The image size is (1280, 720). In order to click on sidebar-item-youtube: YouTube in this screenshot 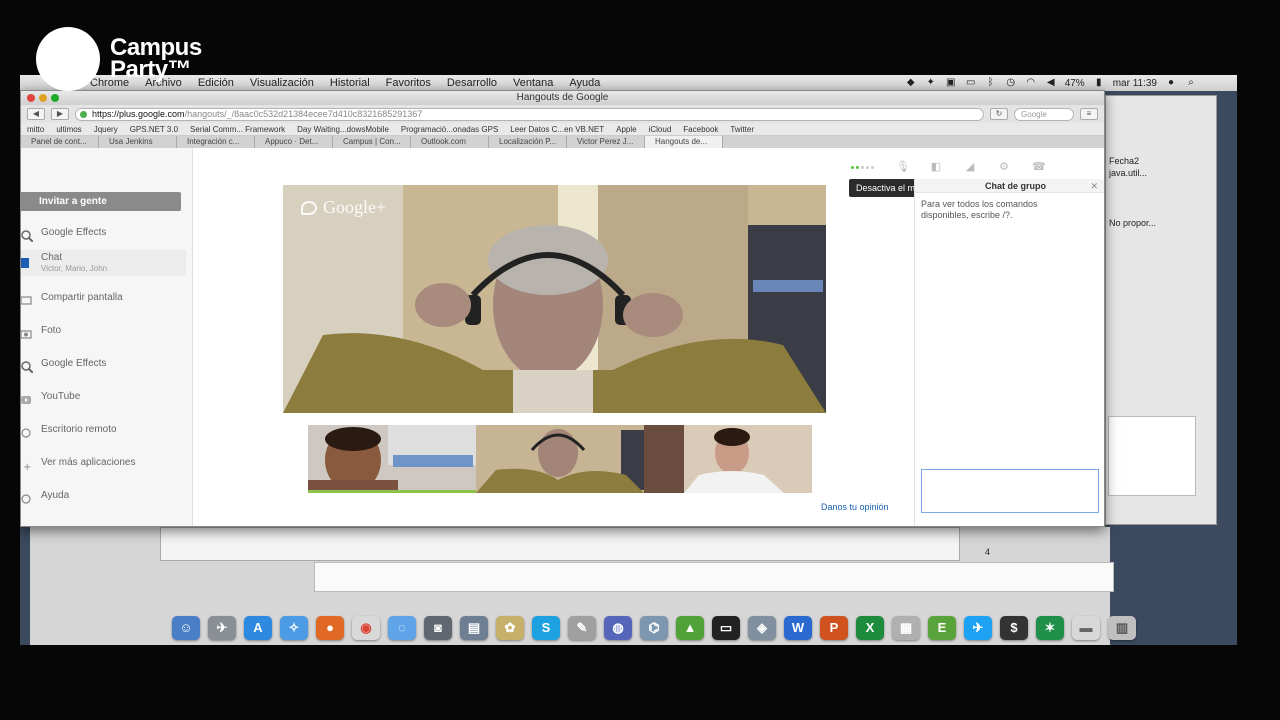, I will do `click(103, 397)`.